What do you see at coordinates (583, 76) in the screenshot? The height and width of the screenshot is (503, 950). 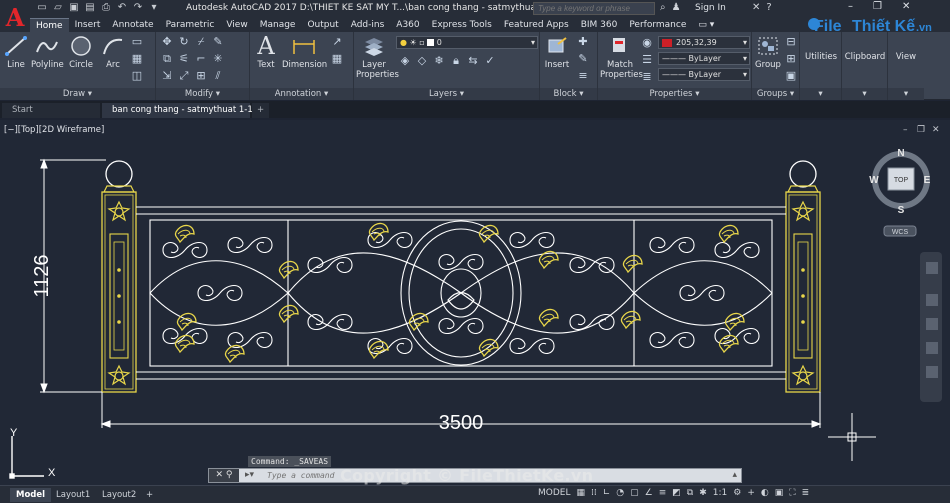 I see `attribute-icon: ≡` at bounding box center [583, 76].